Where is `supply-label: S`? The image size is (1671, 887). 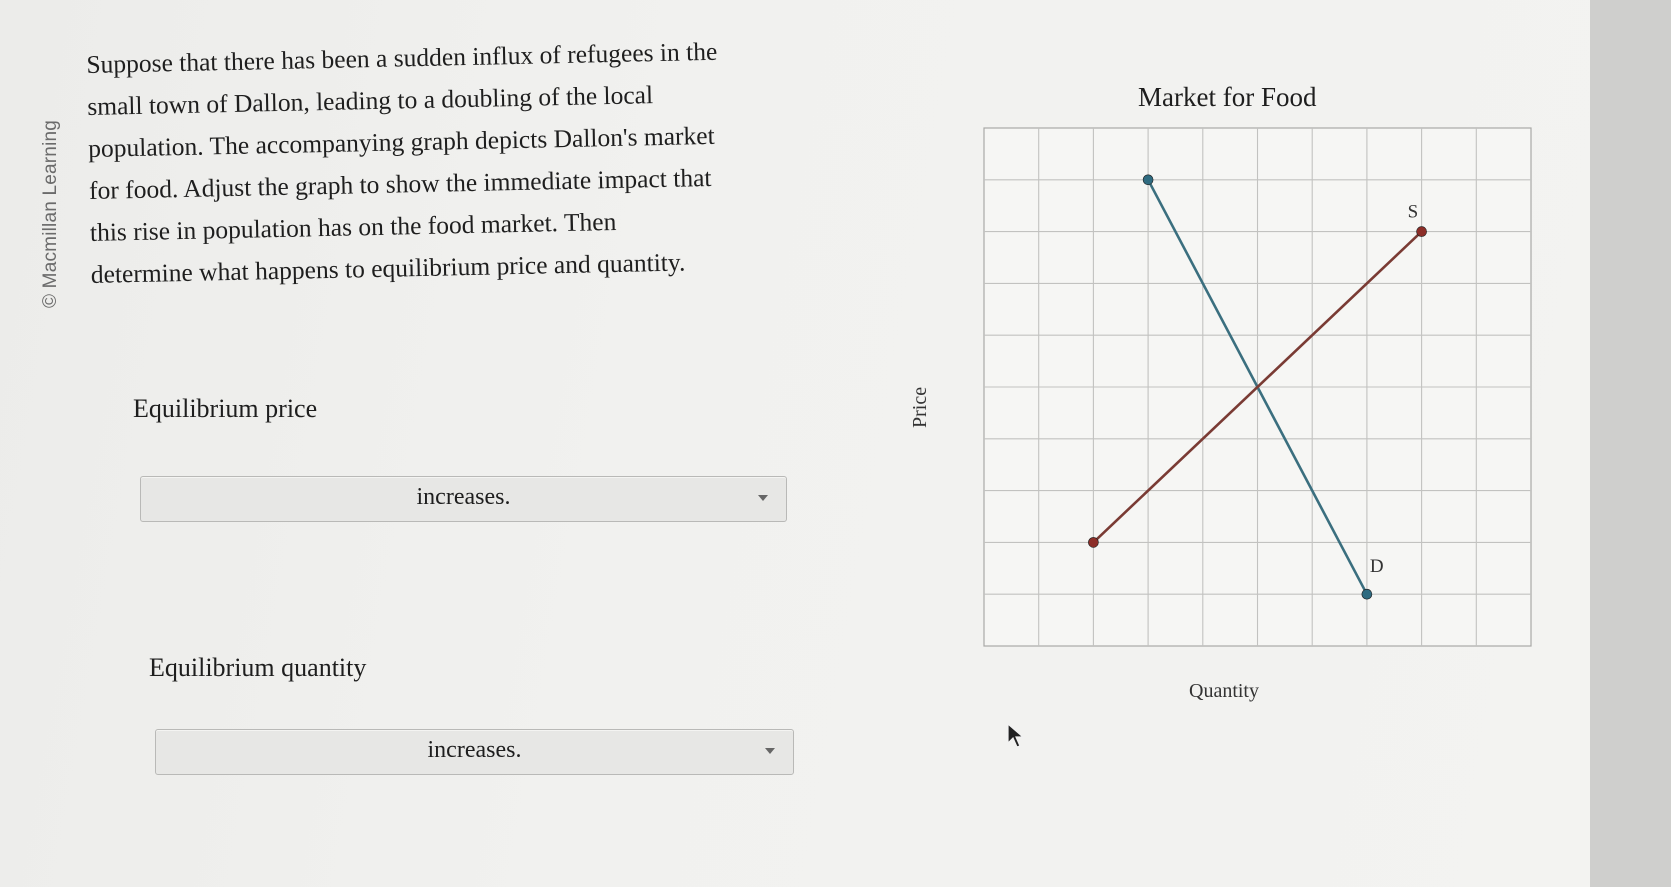
supply-label: S is located at coordinates (1413, 212).